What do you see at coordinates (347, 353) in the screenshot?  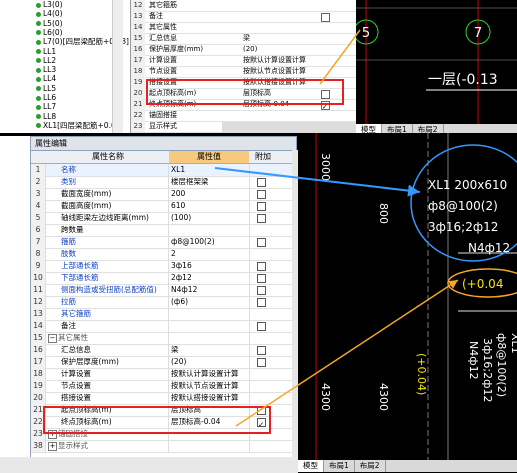 I see `orange-arrow-bottom` at bounding box center [347, 353].